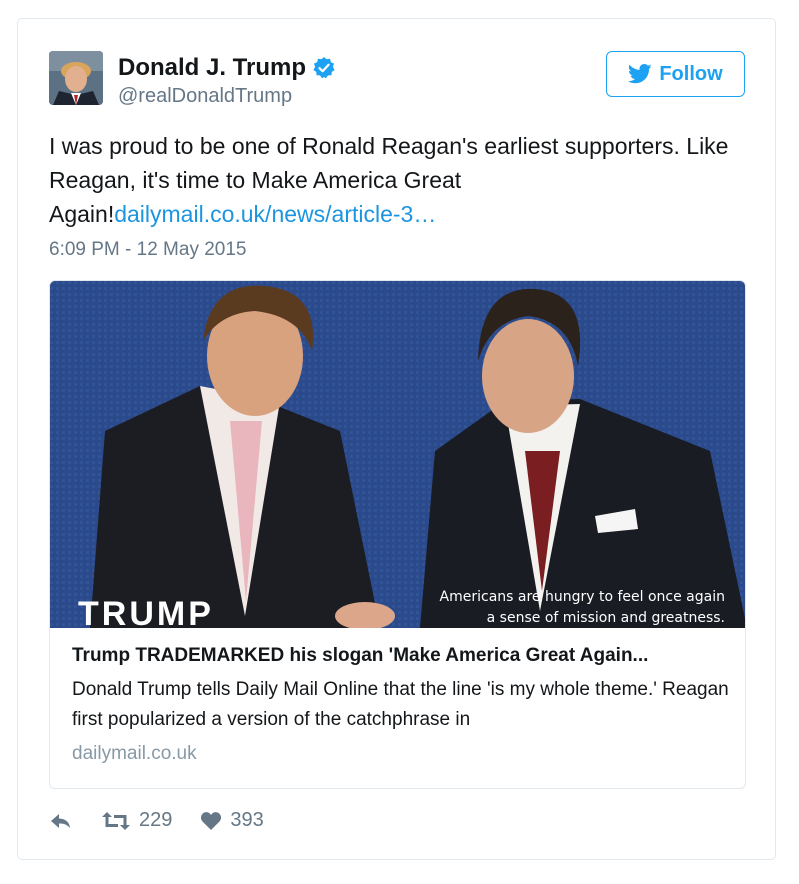 Image resolution: width=799 pixels, height=884 pixels. I want to click on twitter-bird-icon, so click(640, 74).